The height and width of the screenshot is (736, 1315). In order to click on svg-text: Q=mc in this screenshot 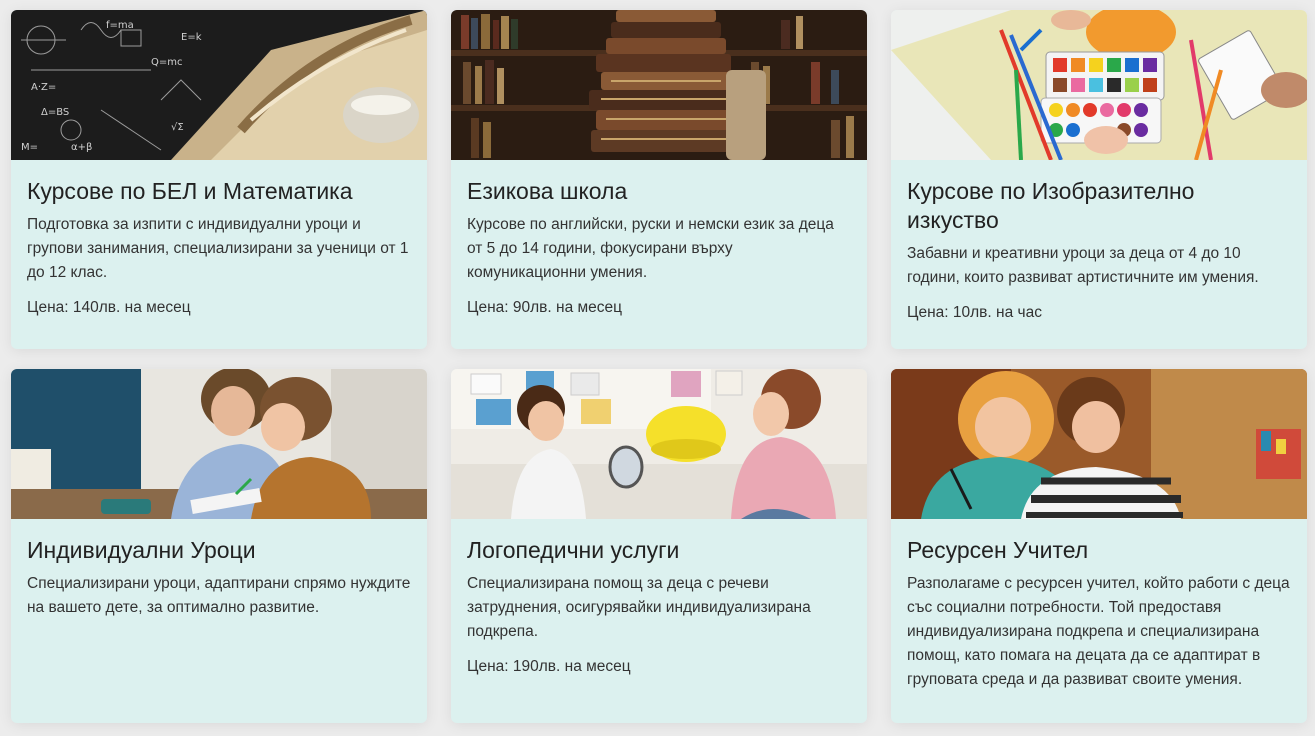, I will do `click(167, 62)`.